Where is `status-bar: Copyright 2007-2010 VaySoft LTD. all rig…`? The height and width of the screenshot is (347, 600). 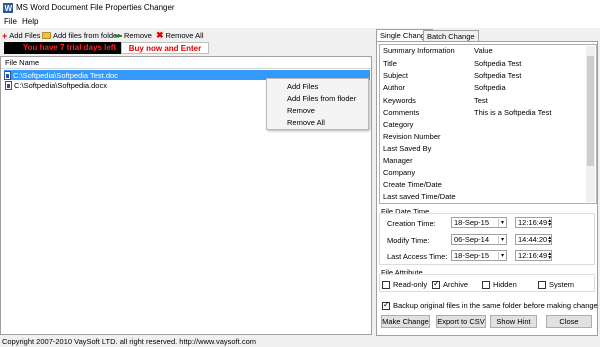 status-bar: Copyright 2007-2010 VaySoft LTD. all rig… is located at coordinates (300, 342).